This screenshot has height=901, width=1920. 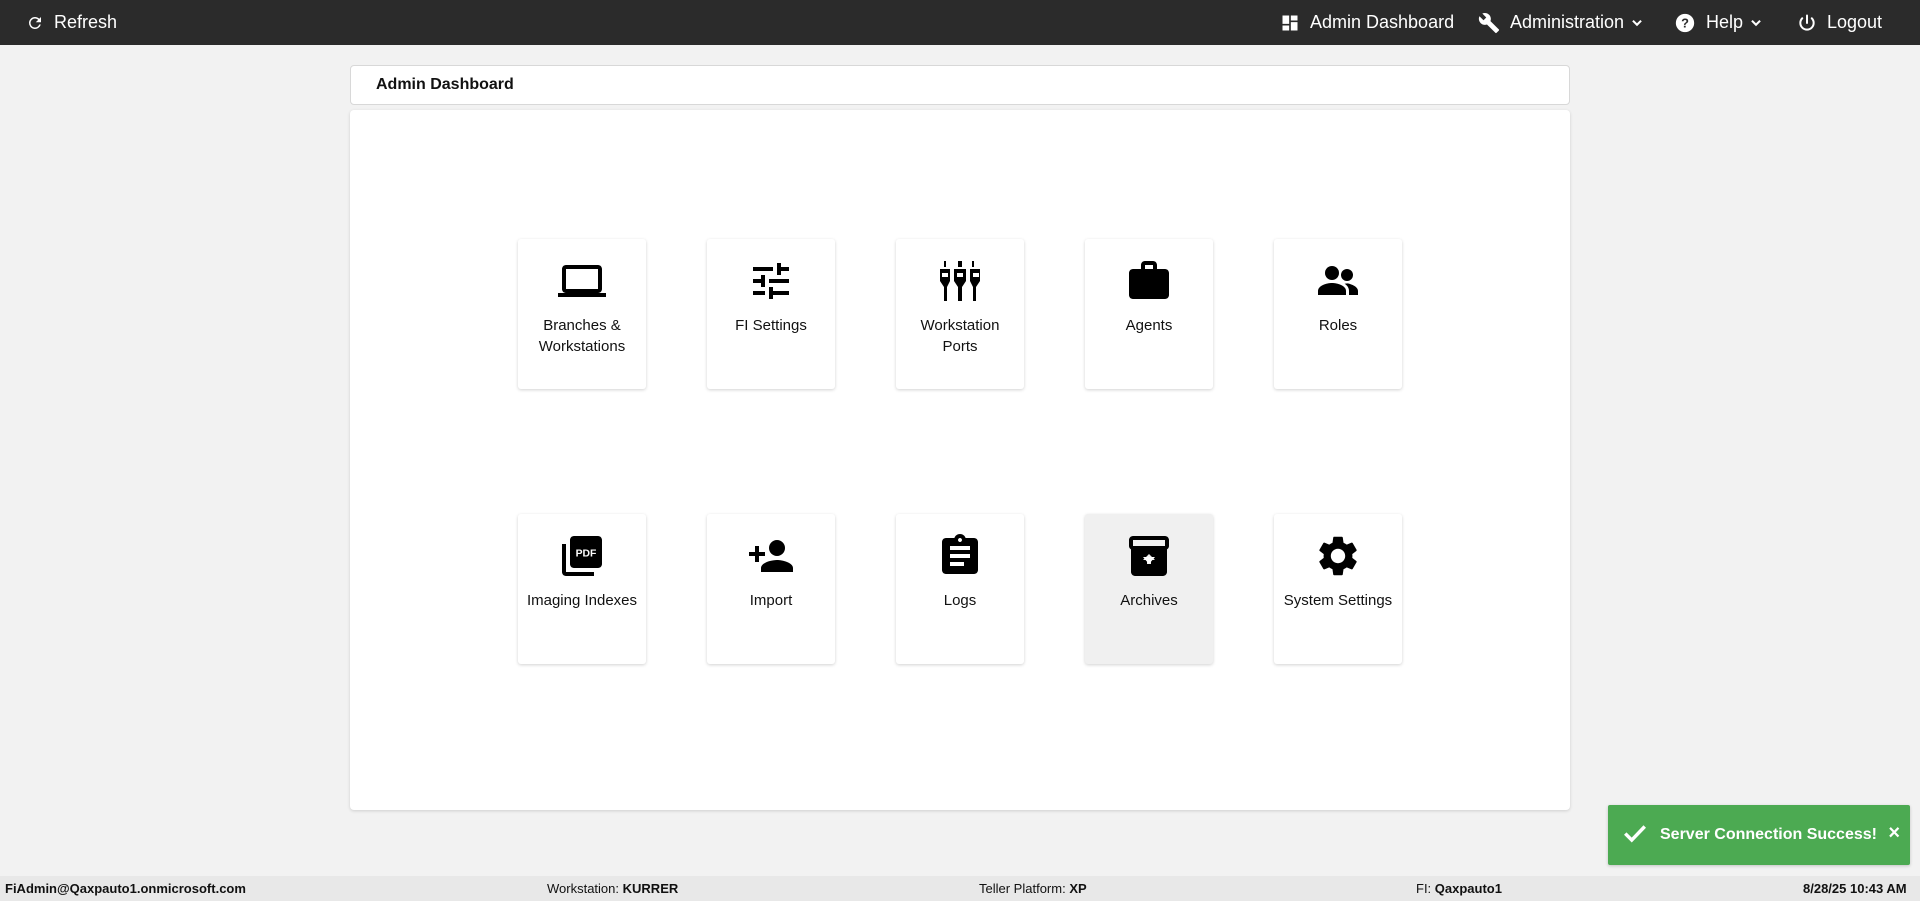 I want to click on svg-text: PDF, so click(x=586, y=553).